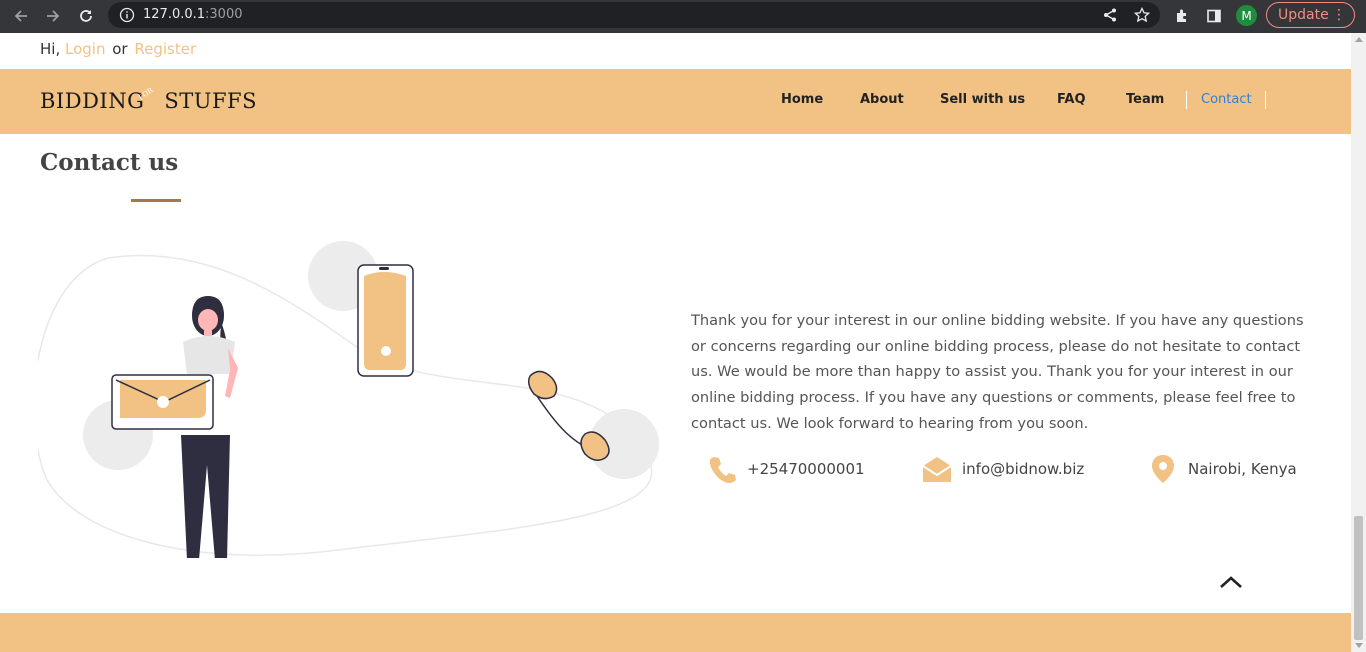 The height and width of the screenshot is (652, 1366). What do you see at coordinates (86, 16) in the screenshot?
I see `reload-icon` at bounding box center [86, 16].